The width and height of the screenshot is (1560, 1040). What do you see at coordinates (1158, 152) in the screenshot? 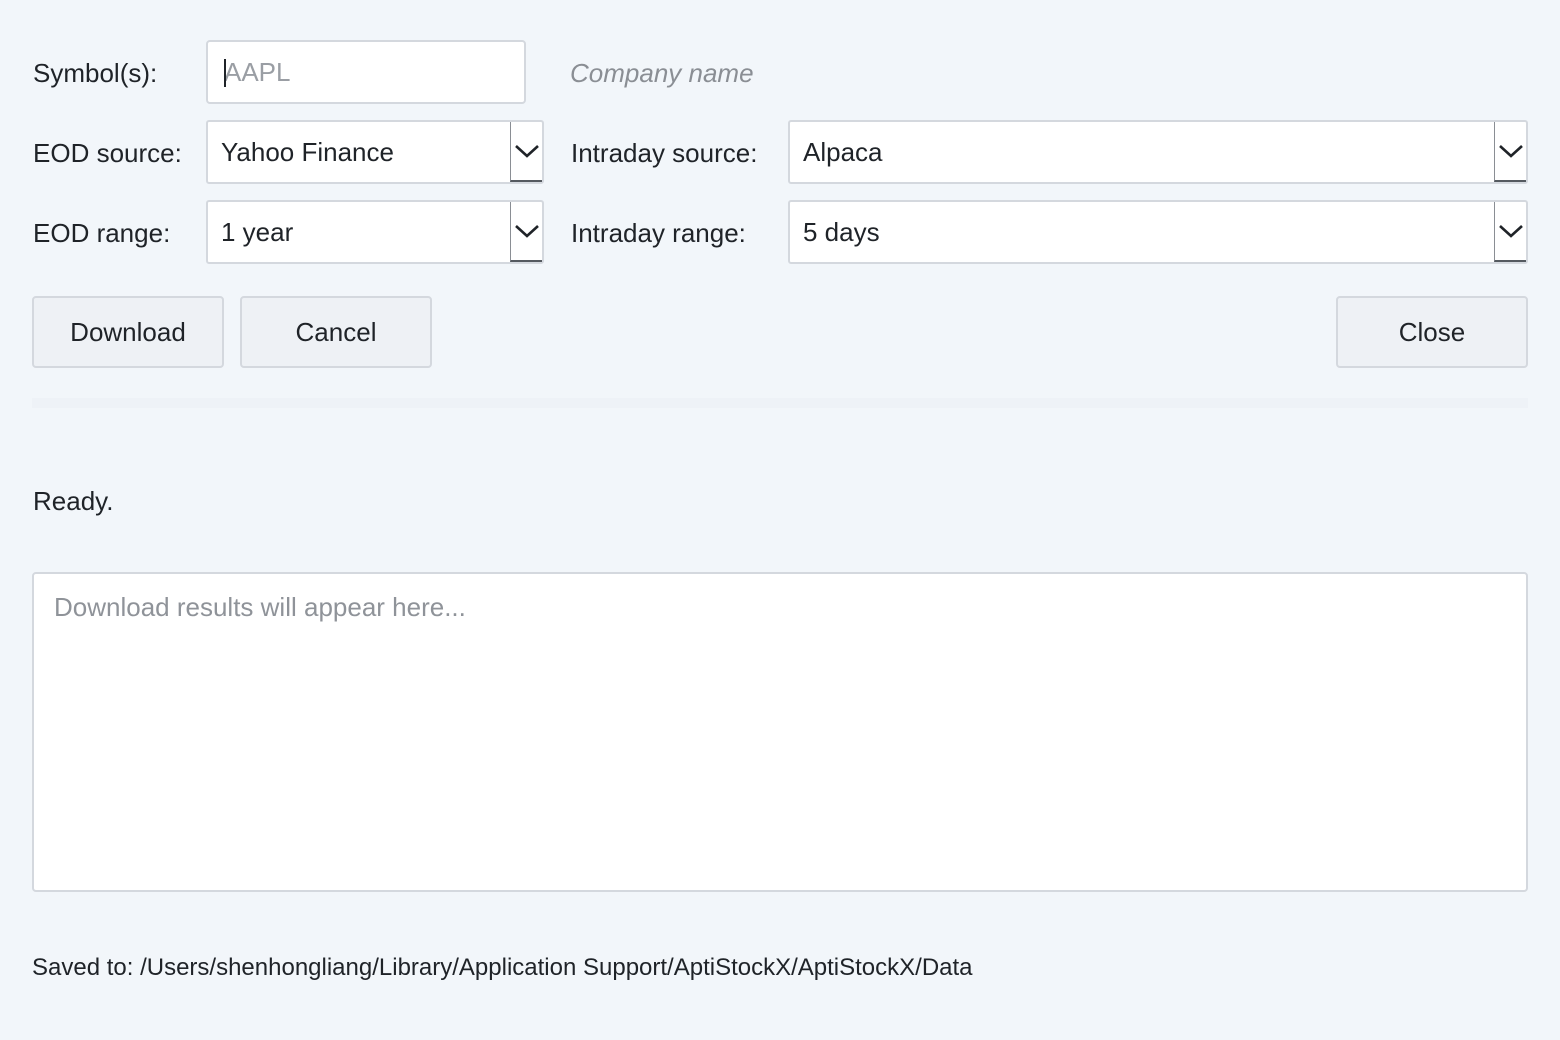
I see `intraday-source-select: Alpaca` at bounding box center [1158, 152].